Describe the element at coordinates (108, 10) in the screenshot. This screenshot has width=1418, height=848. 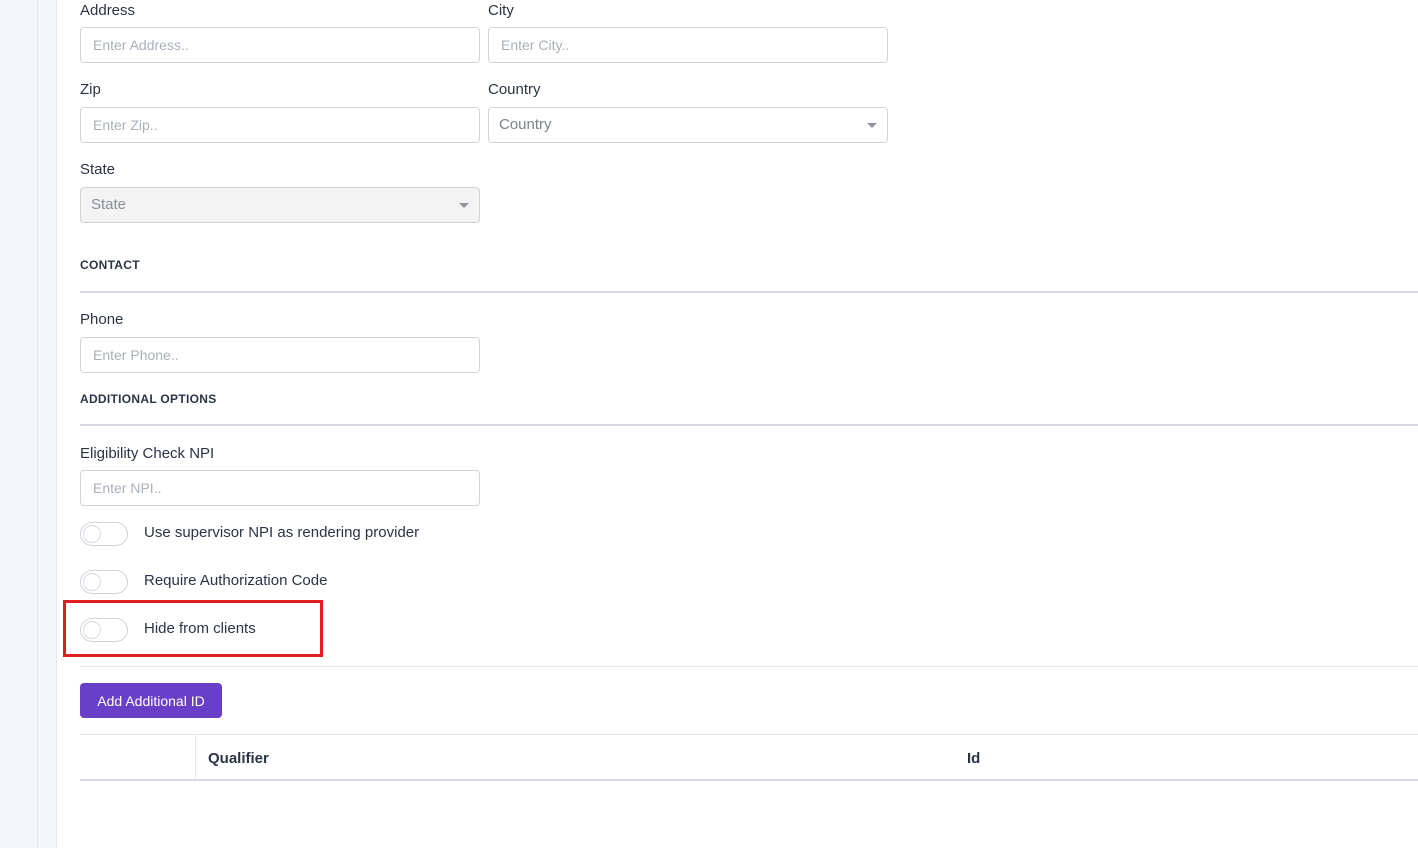
I see `address-label: Address` at that location.